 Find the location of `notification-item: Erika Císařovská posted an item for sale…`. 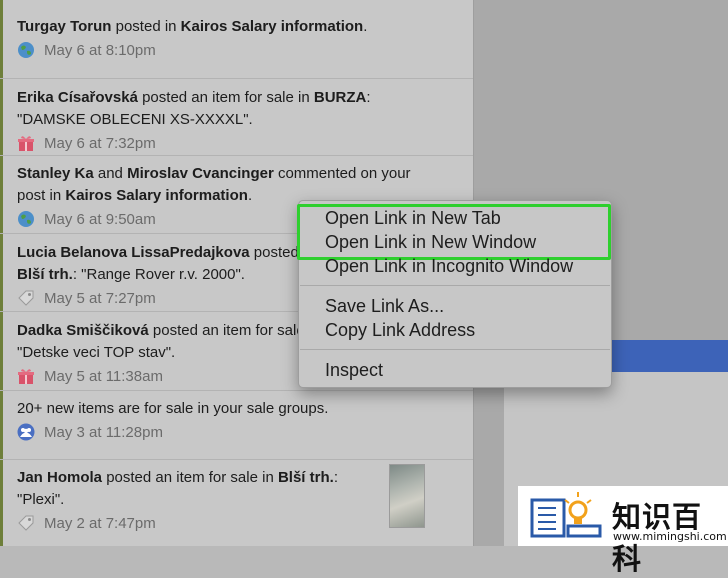

notification-item: Erika Císařovská posted an item for sale… is located at coordinates (236, 117).